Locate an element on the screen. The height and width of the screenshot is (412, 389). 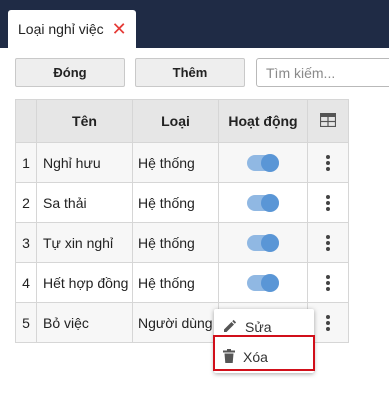
tab-loai-nghi-viec: Loại nghỉ việc ✕ is located at coordinates (72, 29).